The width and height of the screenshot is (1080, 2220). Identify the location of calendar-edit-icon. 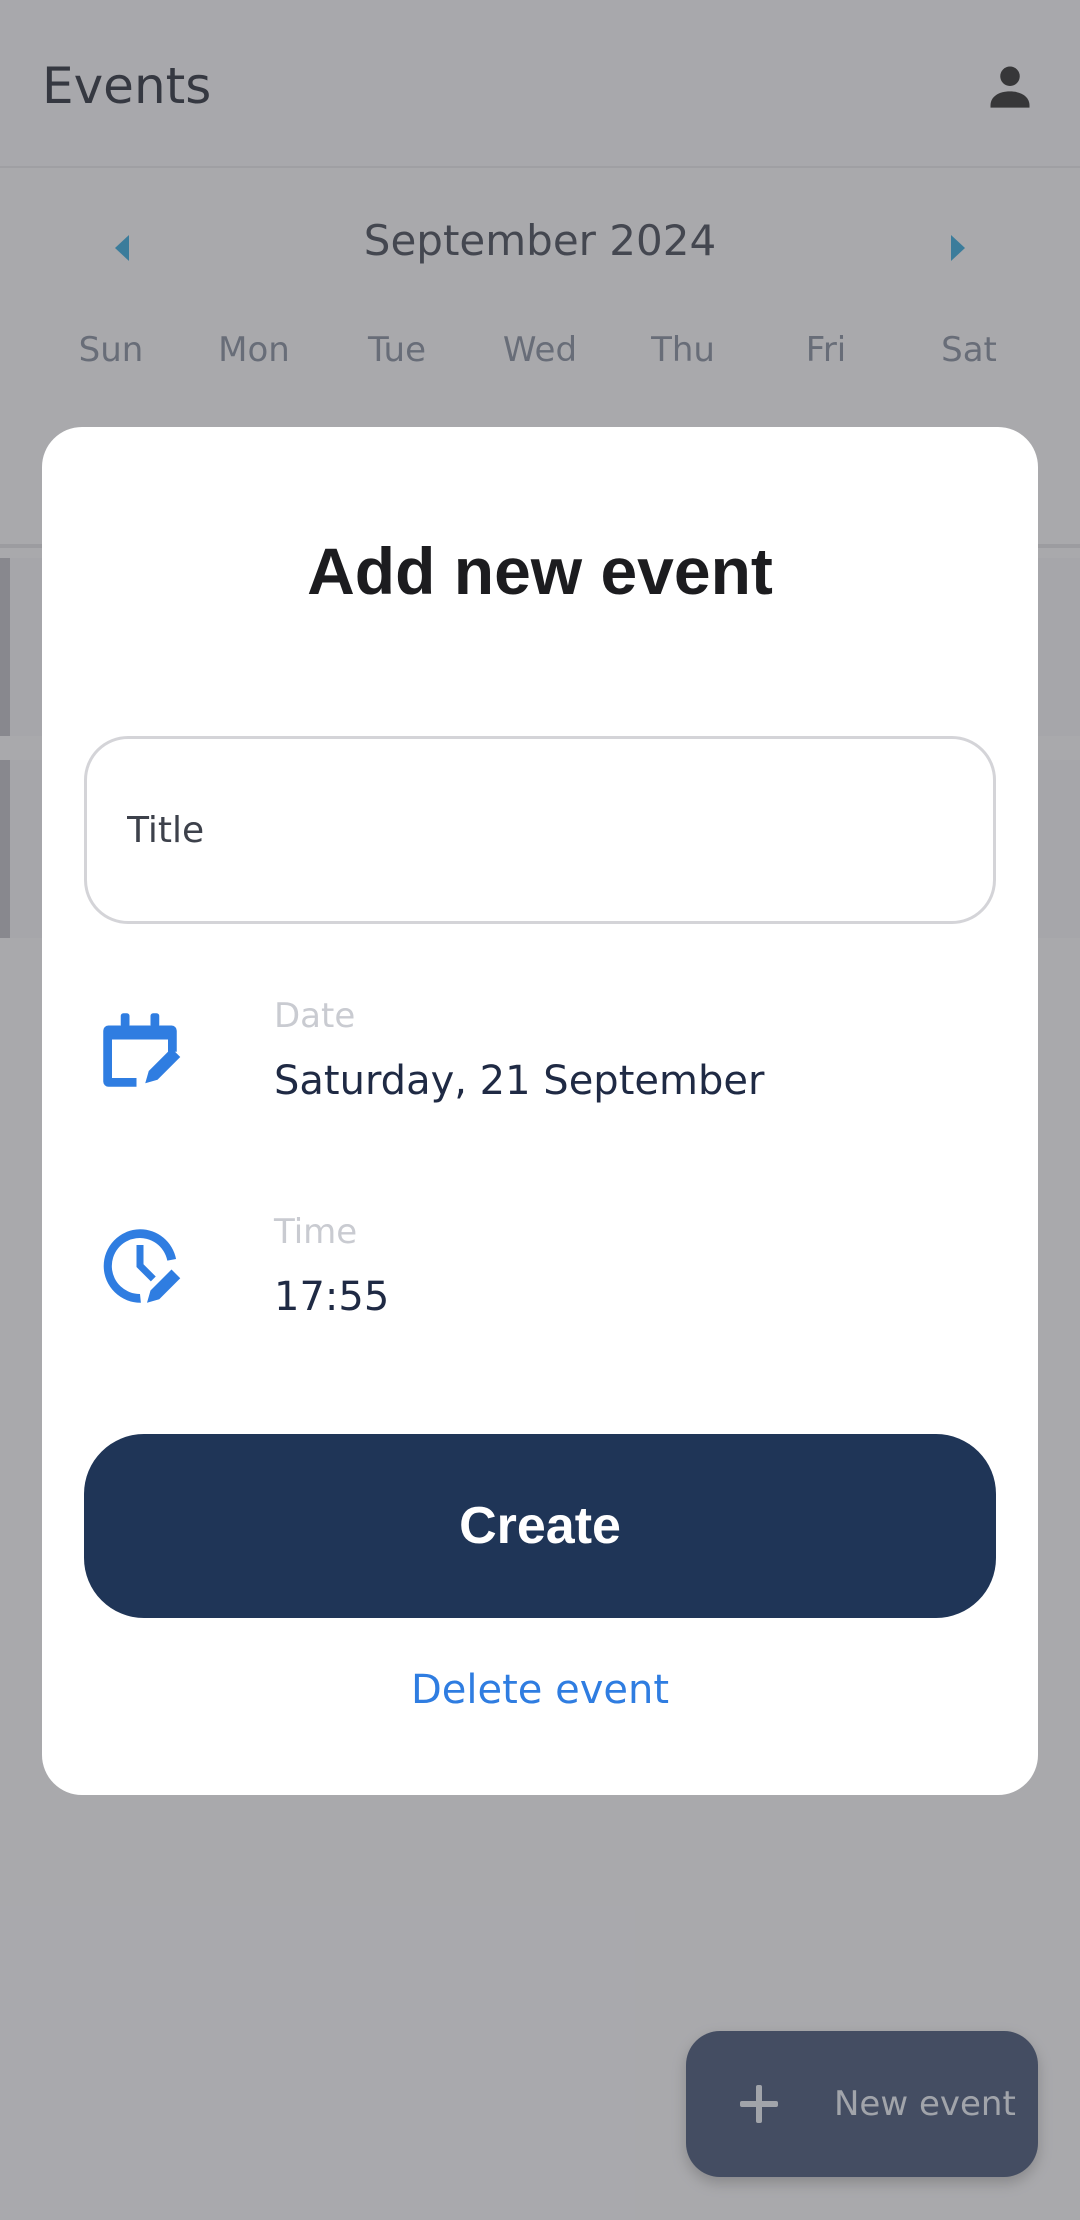
(142, 1050).